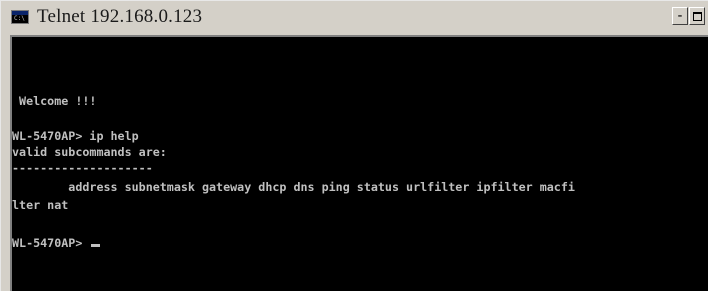 This screenshot has width=708, height=291. I want to click on subcommands-wrap-line: lter nat, so click(40, 205).